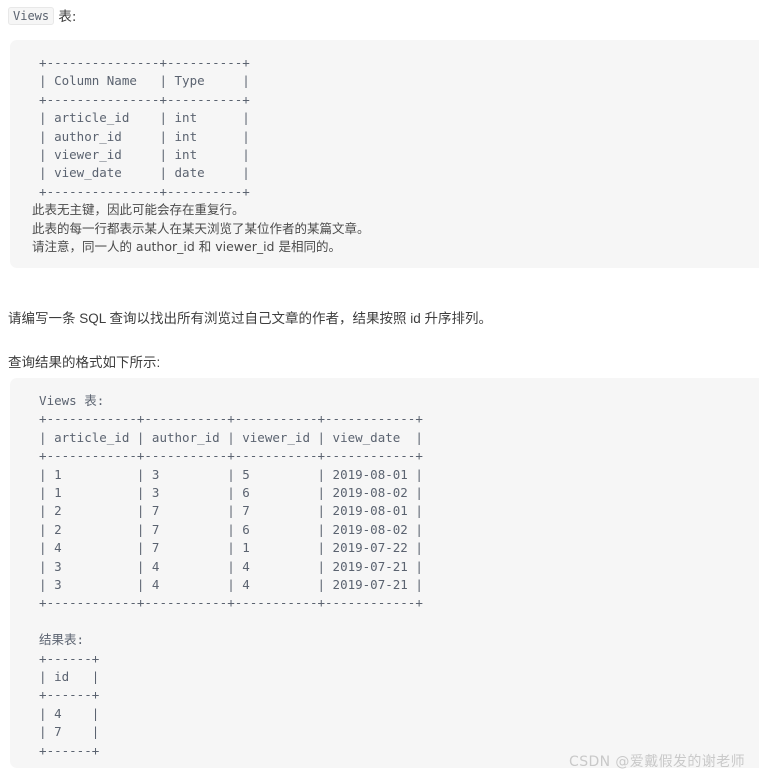  I want to click on intro-suffix-label: 表:, so click(65, 17).